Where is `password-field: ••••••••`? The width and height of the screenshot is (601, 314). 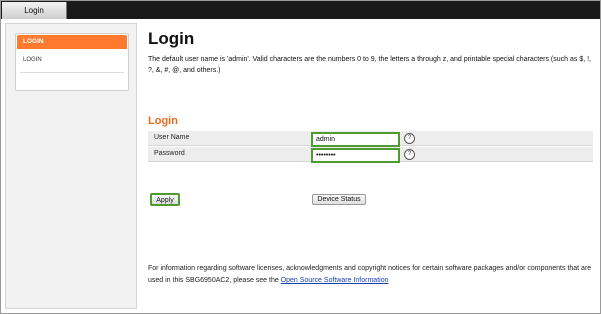
password-field: •••••••• is located at coordinates (355, 155).